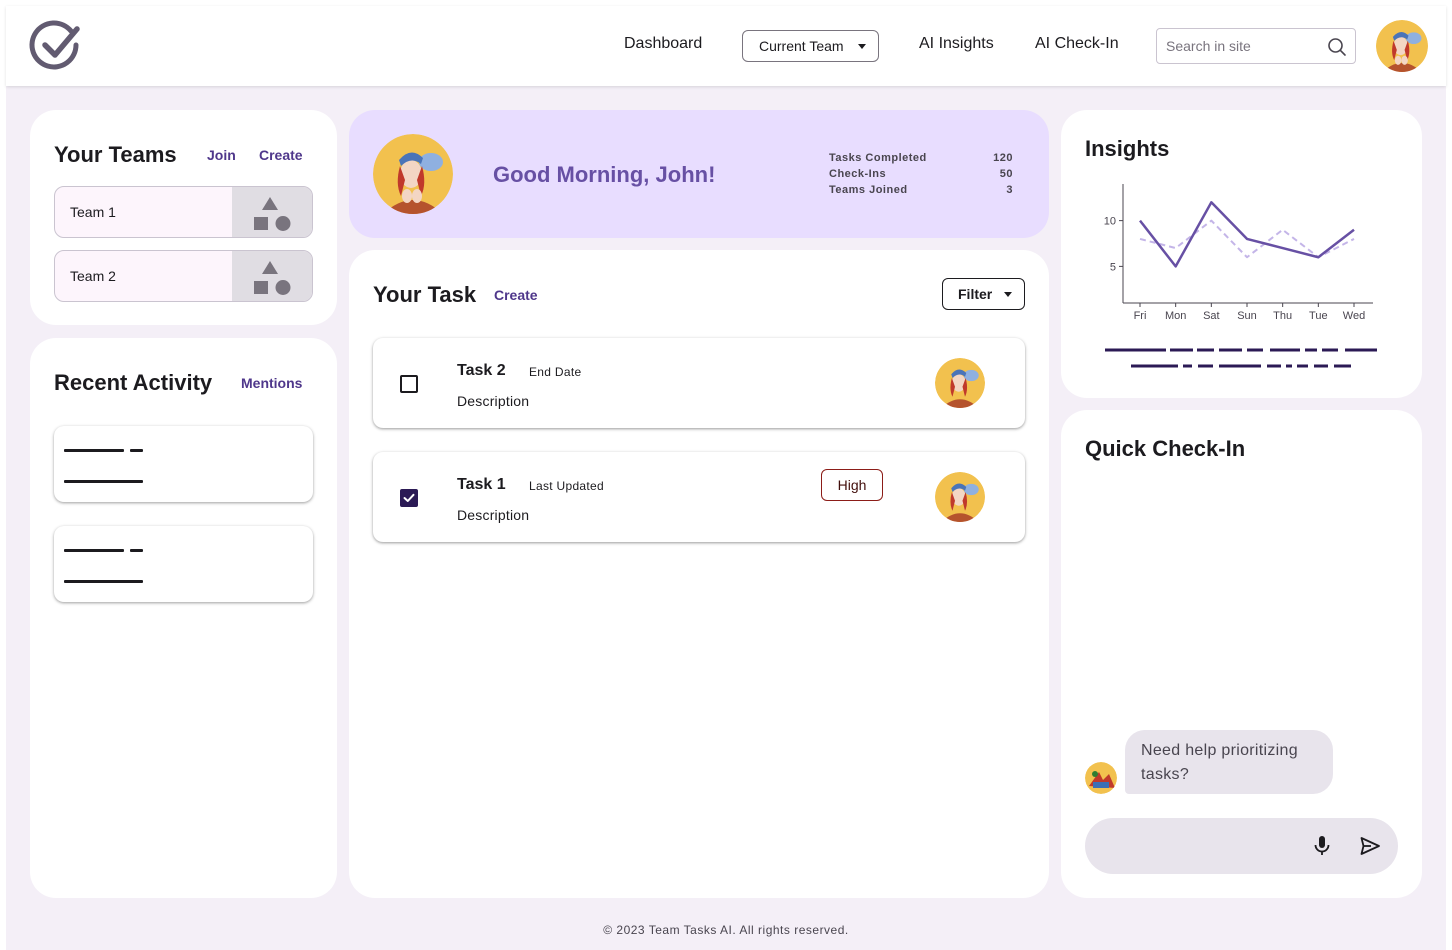 The image size is (1452, 950). Describe the element at coordinates (1247, 316) in the screenshot. I see `x-tick-label: Sun` at that location.